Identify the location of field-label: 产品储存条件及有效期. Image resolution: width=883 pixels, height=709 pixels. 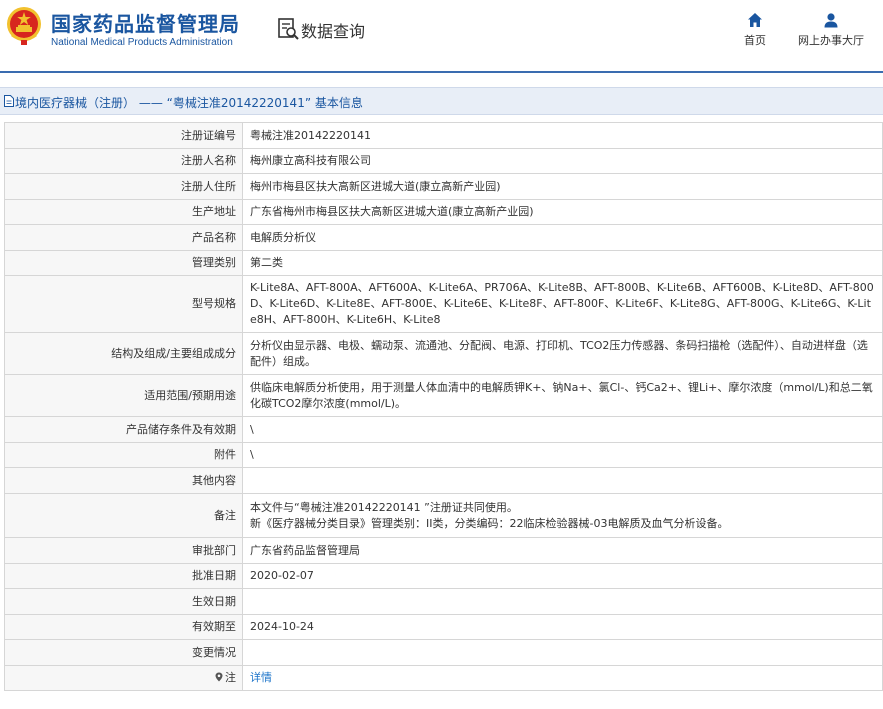
(123, 429).